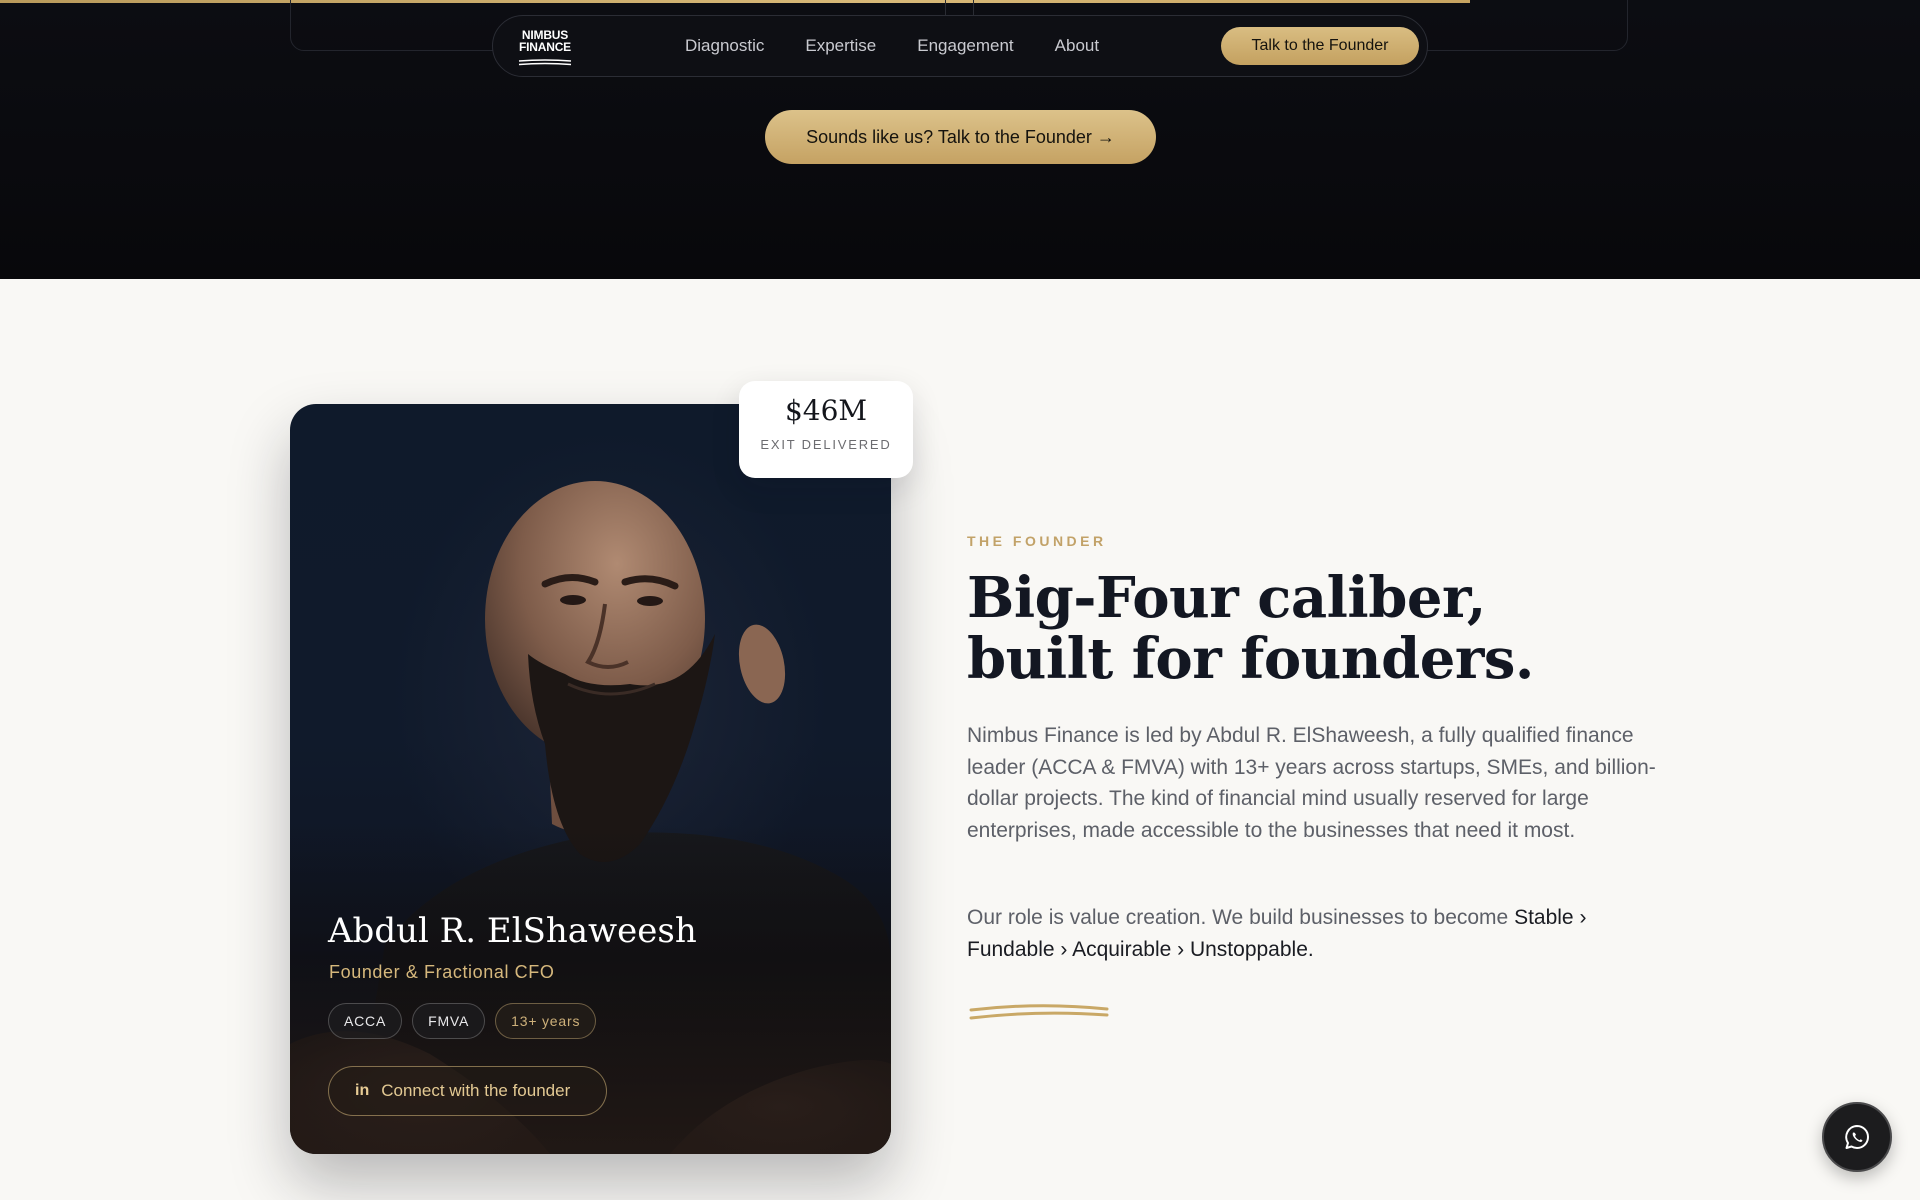 This screenshot has height=1200, width=1920. Describe the element at coordinates (826, 444) in the screenshot. I see `stat-label: EXIT DELIVERED` at that location.